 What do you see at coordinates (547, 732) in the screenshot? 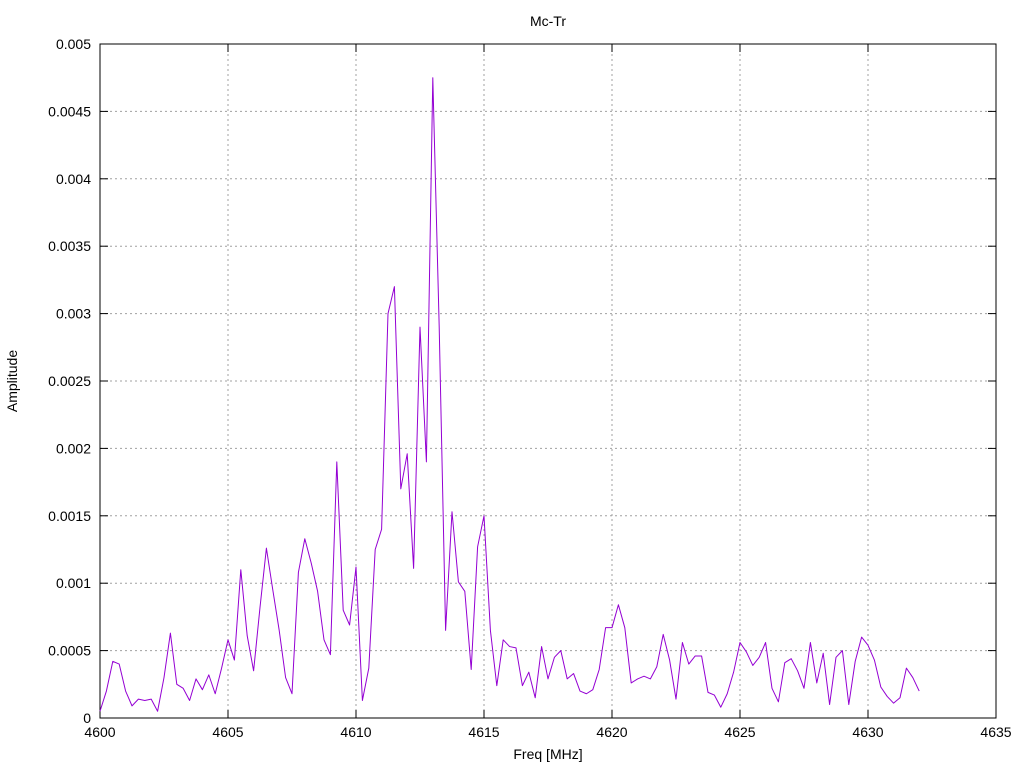
I see `x-tick-labels: 4600 4605 4610 4615 4620 4625 4630 4635` at bounding box center [547, 732].